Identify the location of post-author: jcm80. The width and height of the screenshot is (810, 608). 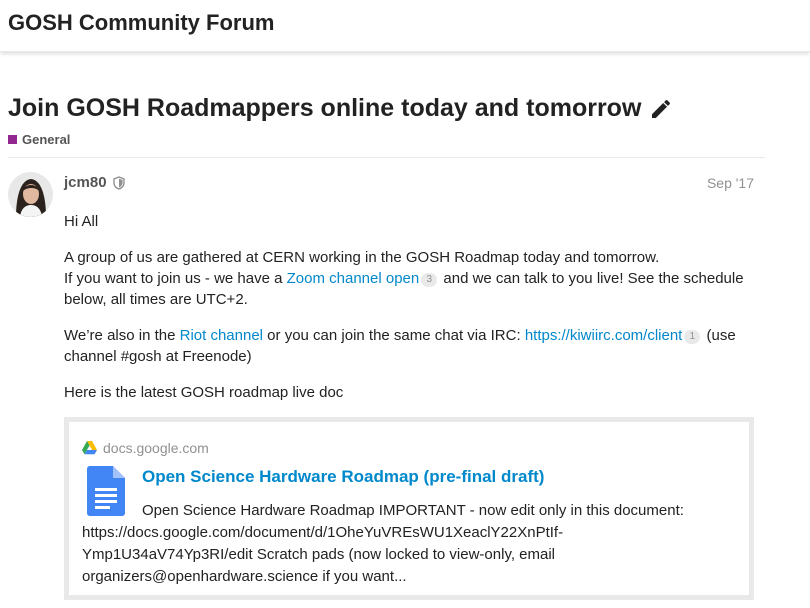
(95, 182).